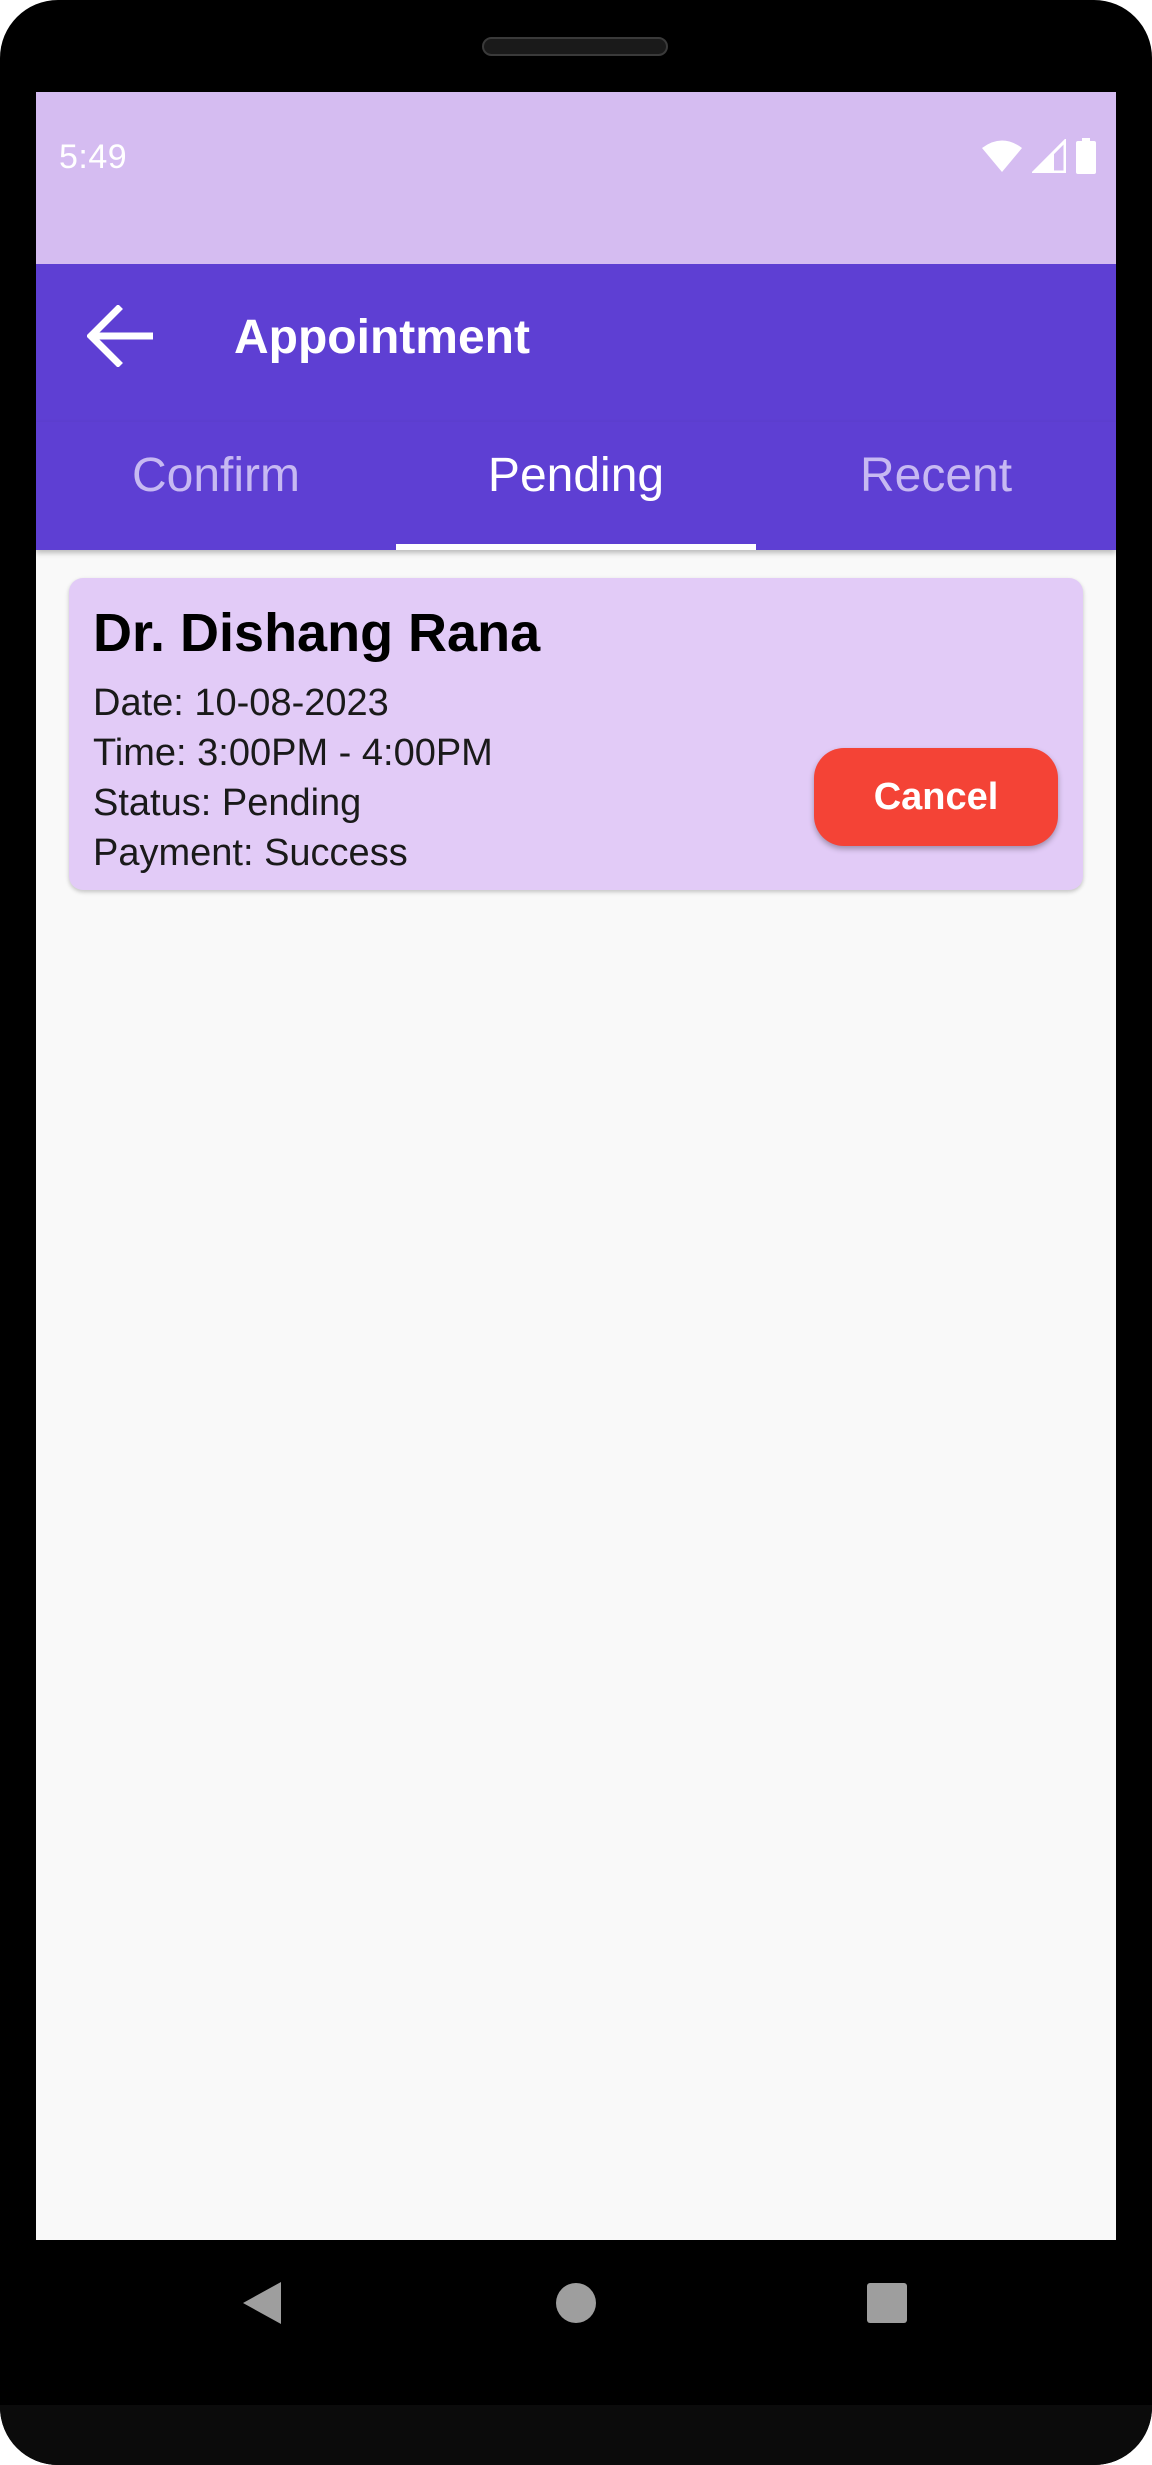 The width and height of the screenshot is (1152, 2465). I want to click on recents-square-icon, so click(887, 2305).